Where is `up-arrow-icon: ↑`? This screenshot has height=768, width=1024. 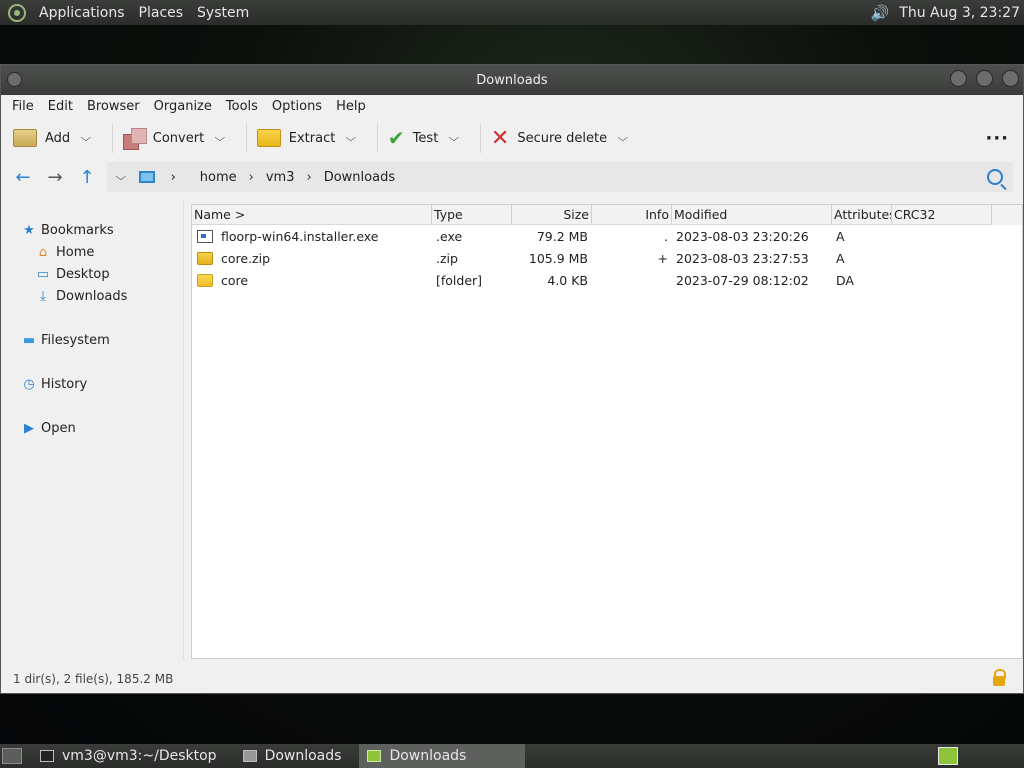 up-arrow-icon: ↑ is located at coordinates (87, 177).